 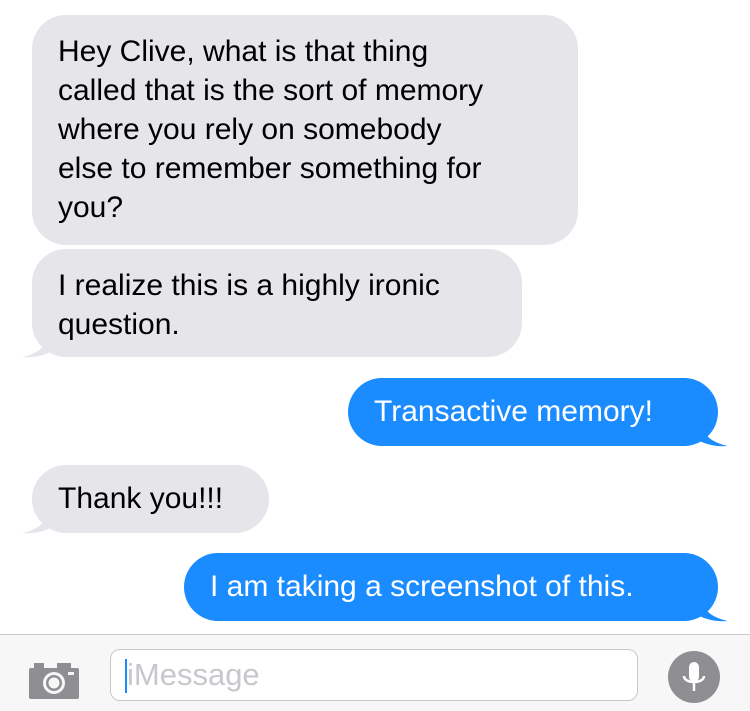 I want to click on microphone-icon, so click(x=694, y=676).